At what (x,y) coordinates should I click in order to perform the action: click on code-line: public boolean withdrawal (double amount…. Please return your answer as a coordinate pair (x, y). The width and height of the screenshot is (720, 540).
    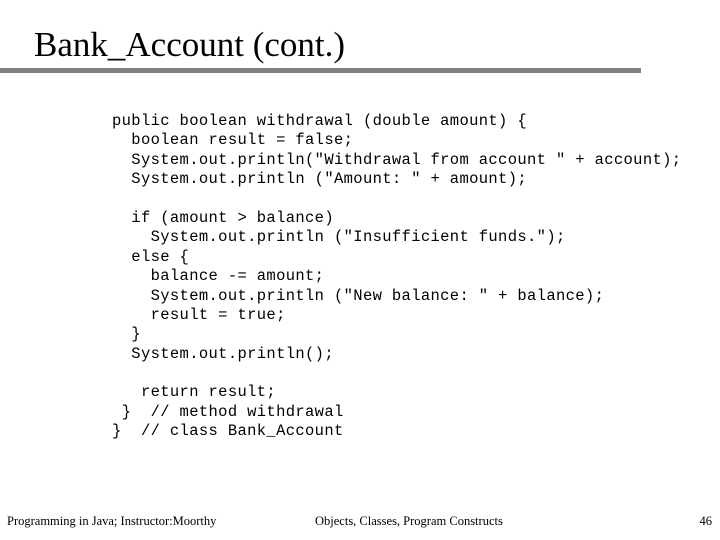
    Looking at the image, I should click on (320, 121).